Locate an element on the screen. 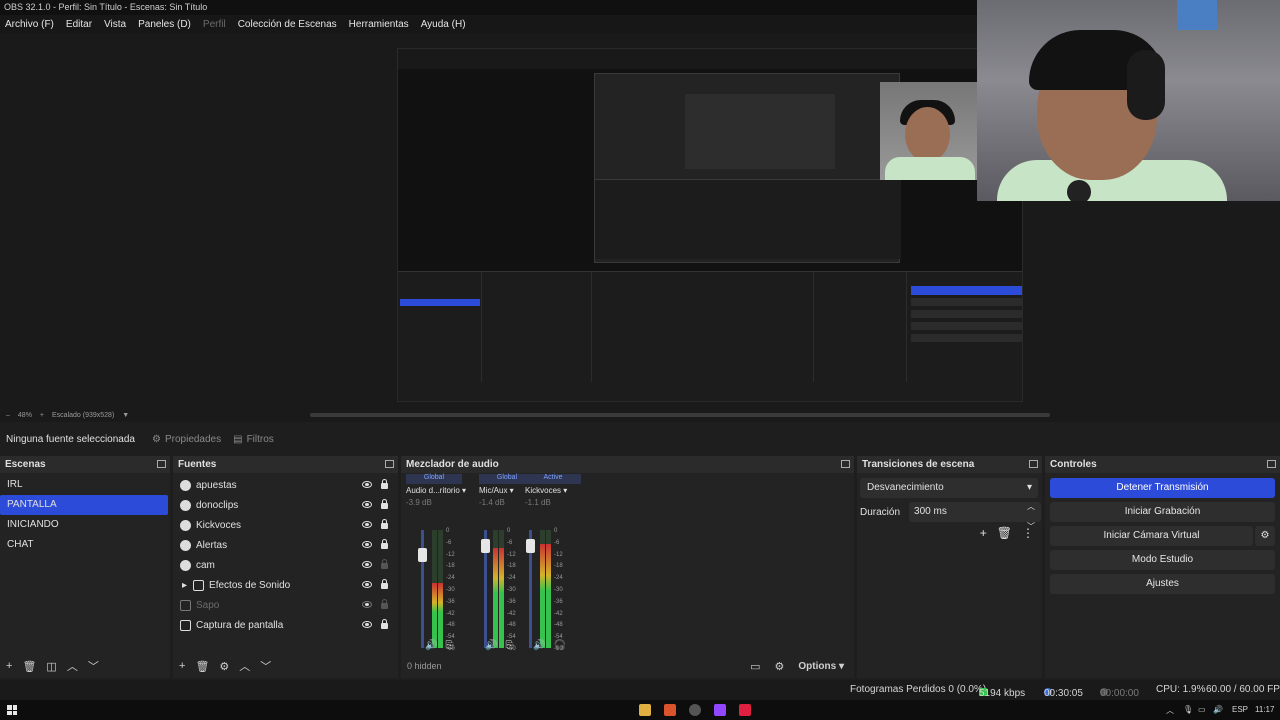 Image resolution: width=1280 pixels, height=720 pixels. tiktok-icon is located at coordinates (745, 710).